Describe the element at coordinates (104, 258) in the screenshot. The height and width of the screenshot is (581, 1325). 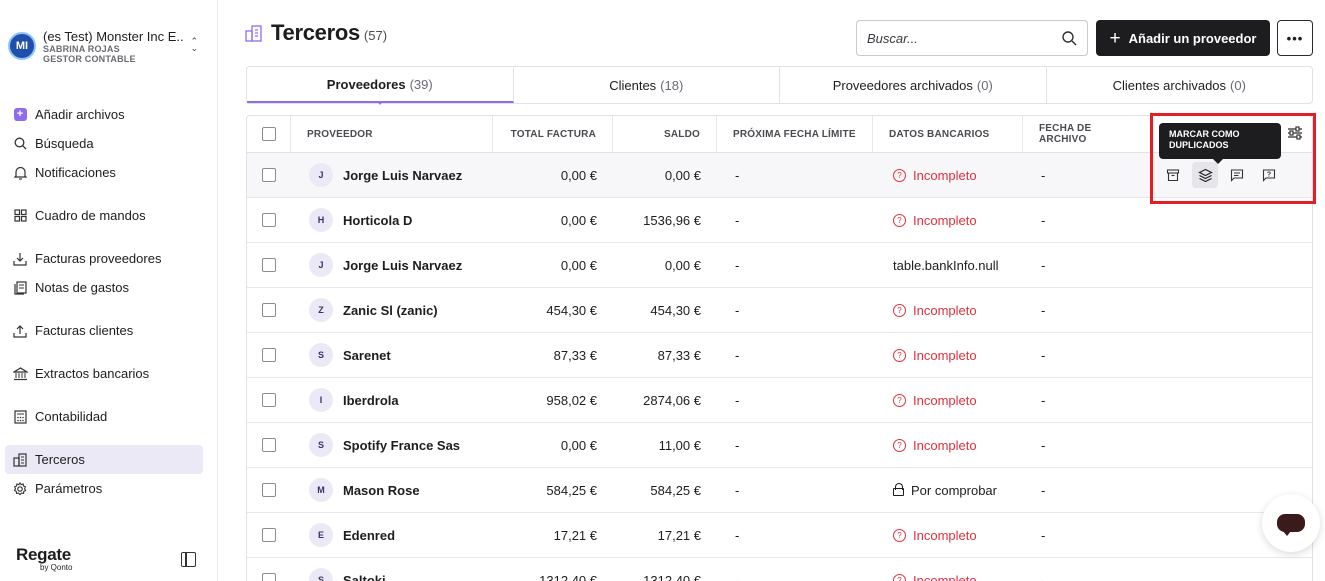
I see `sidebar-item-facturas-proveedores: Facturas proveedores` at that location.